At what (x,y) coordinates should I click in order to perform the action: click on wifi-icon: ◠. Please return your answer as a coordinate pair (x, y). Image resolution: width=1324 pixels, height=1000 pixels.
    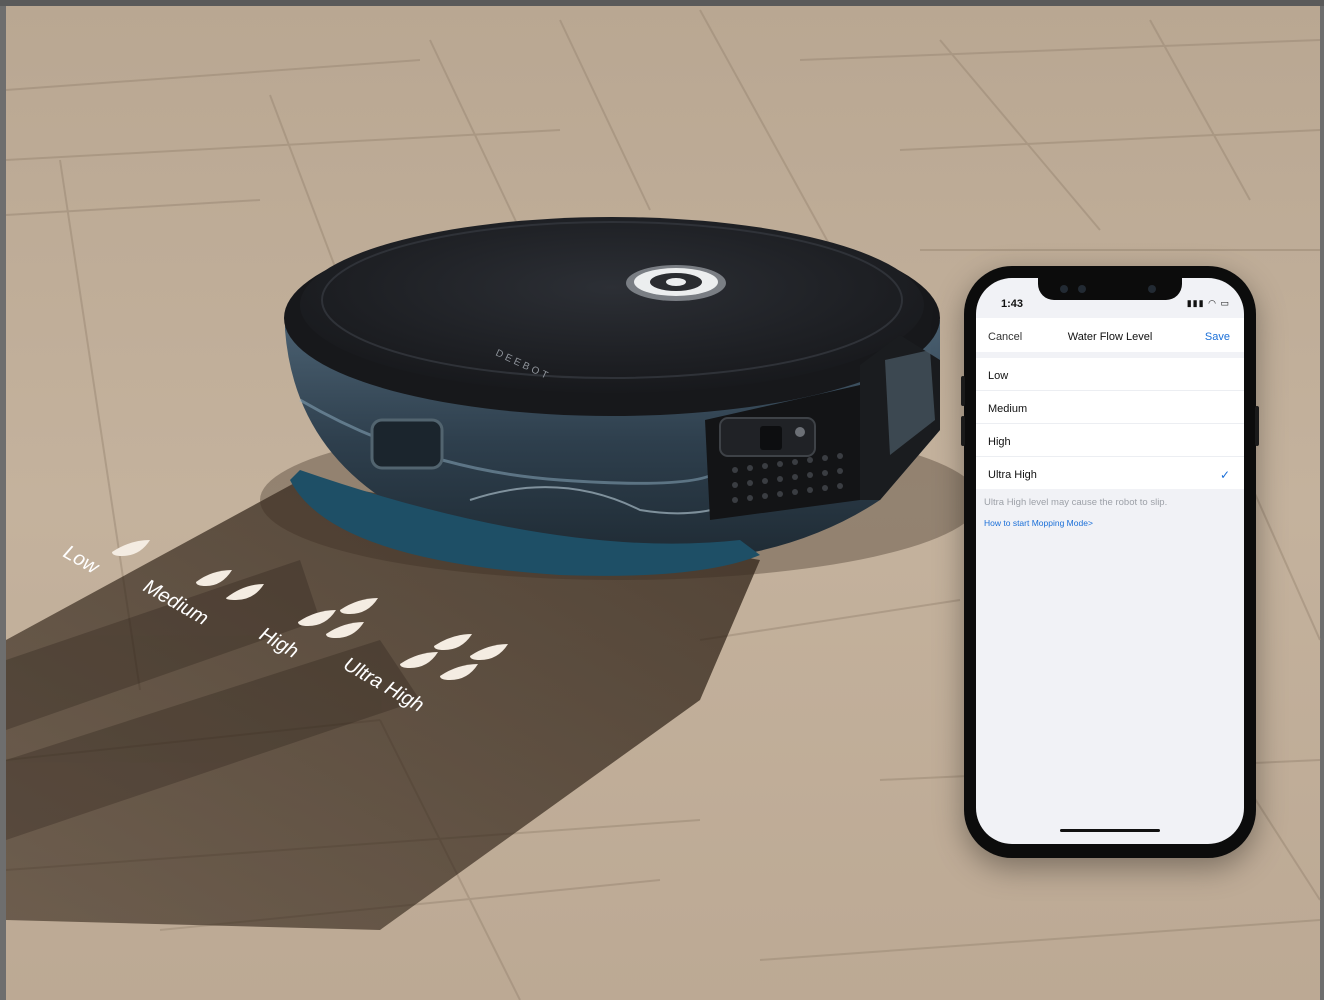
    Looking at the image, I should click on (1212, 303).